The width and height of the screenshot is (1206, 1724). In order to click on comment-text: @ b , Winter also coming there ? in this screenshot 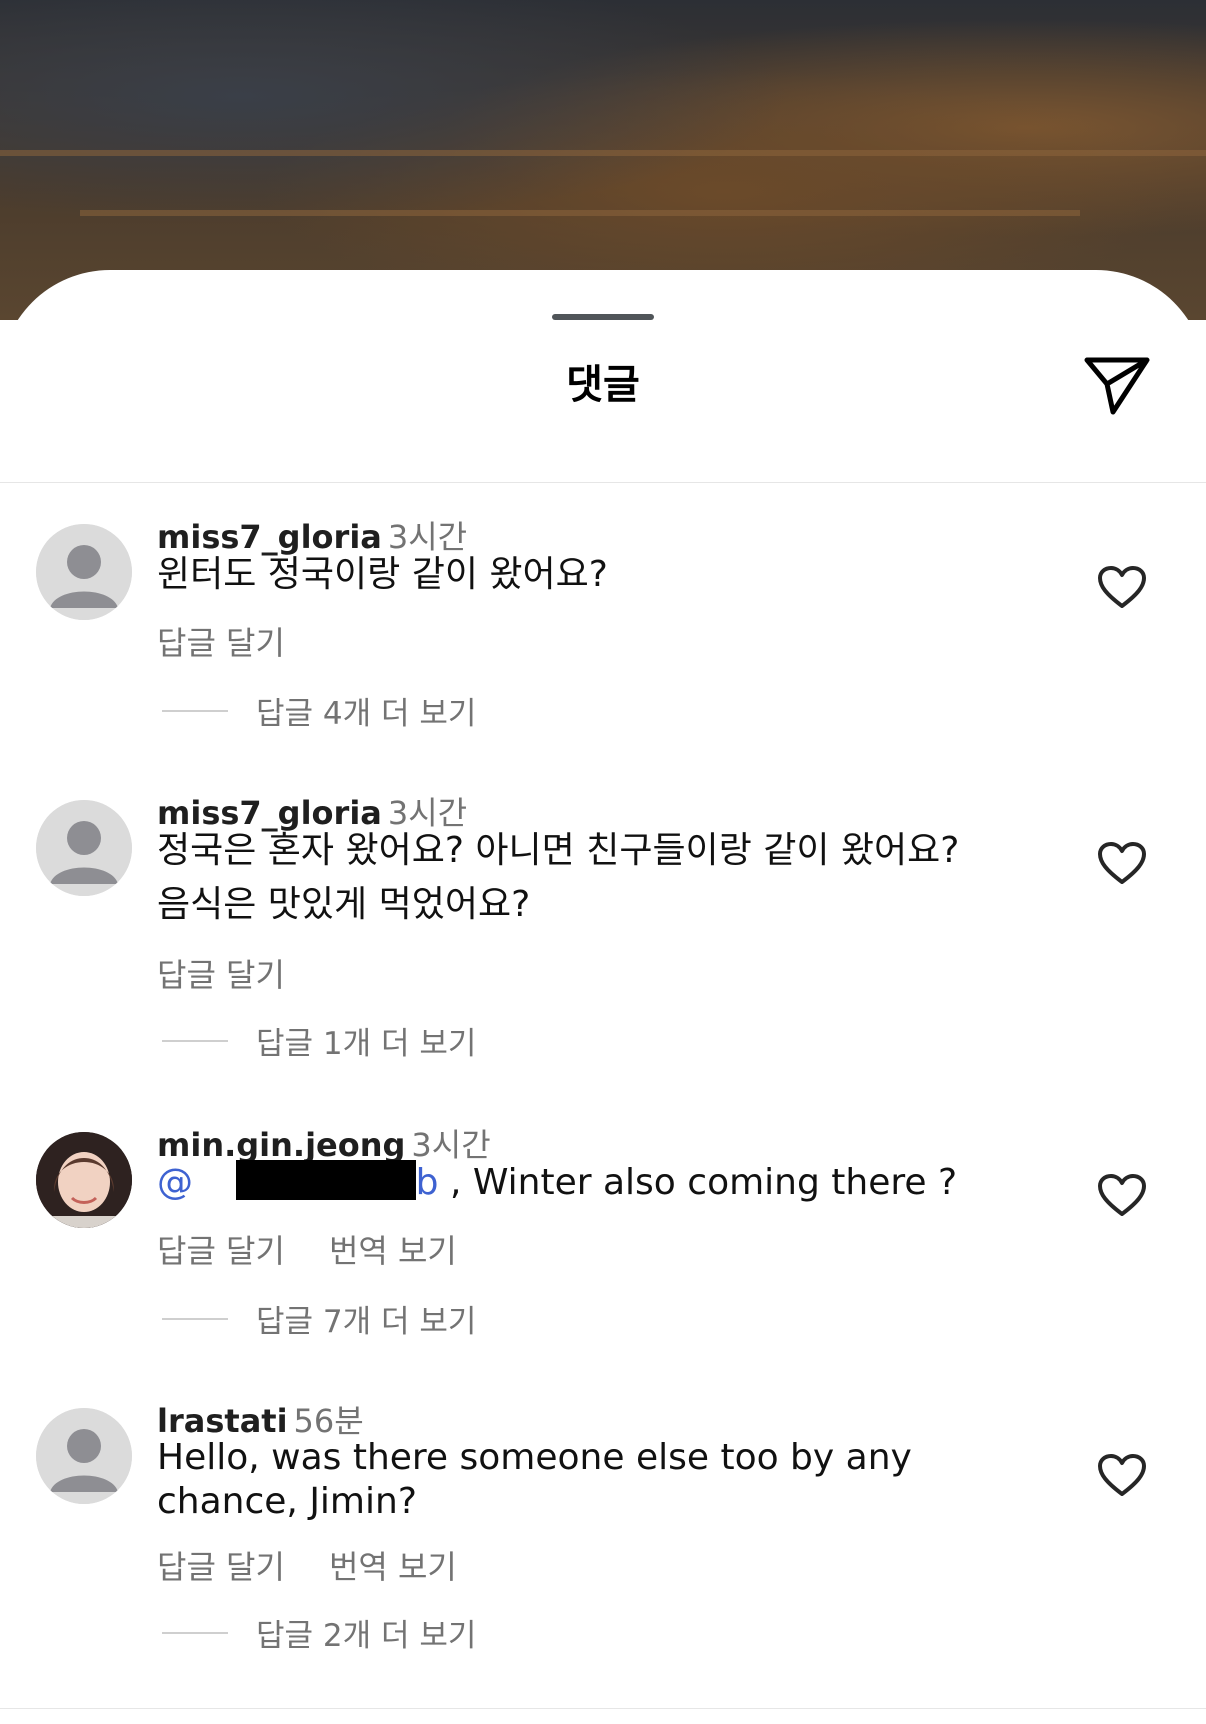, I will do `click(607, 1183)`.